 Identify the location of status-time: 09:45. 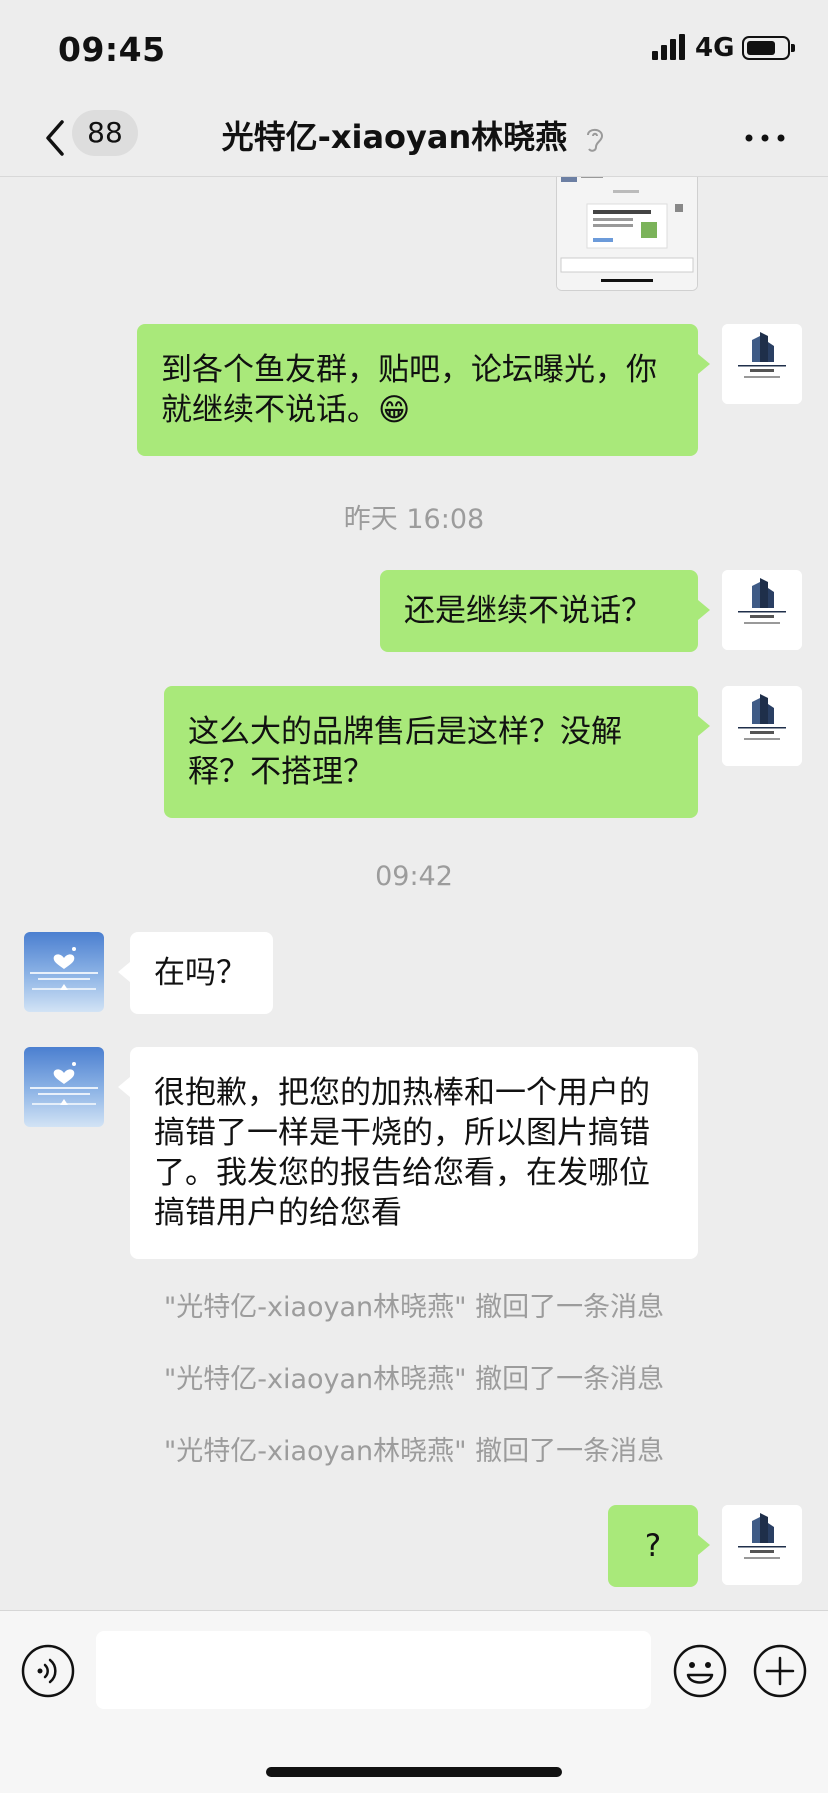
(112, 49).